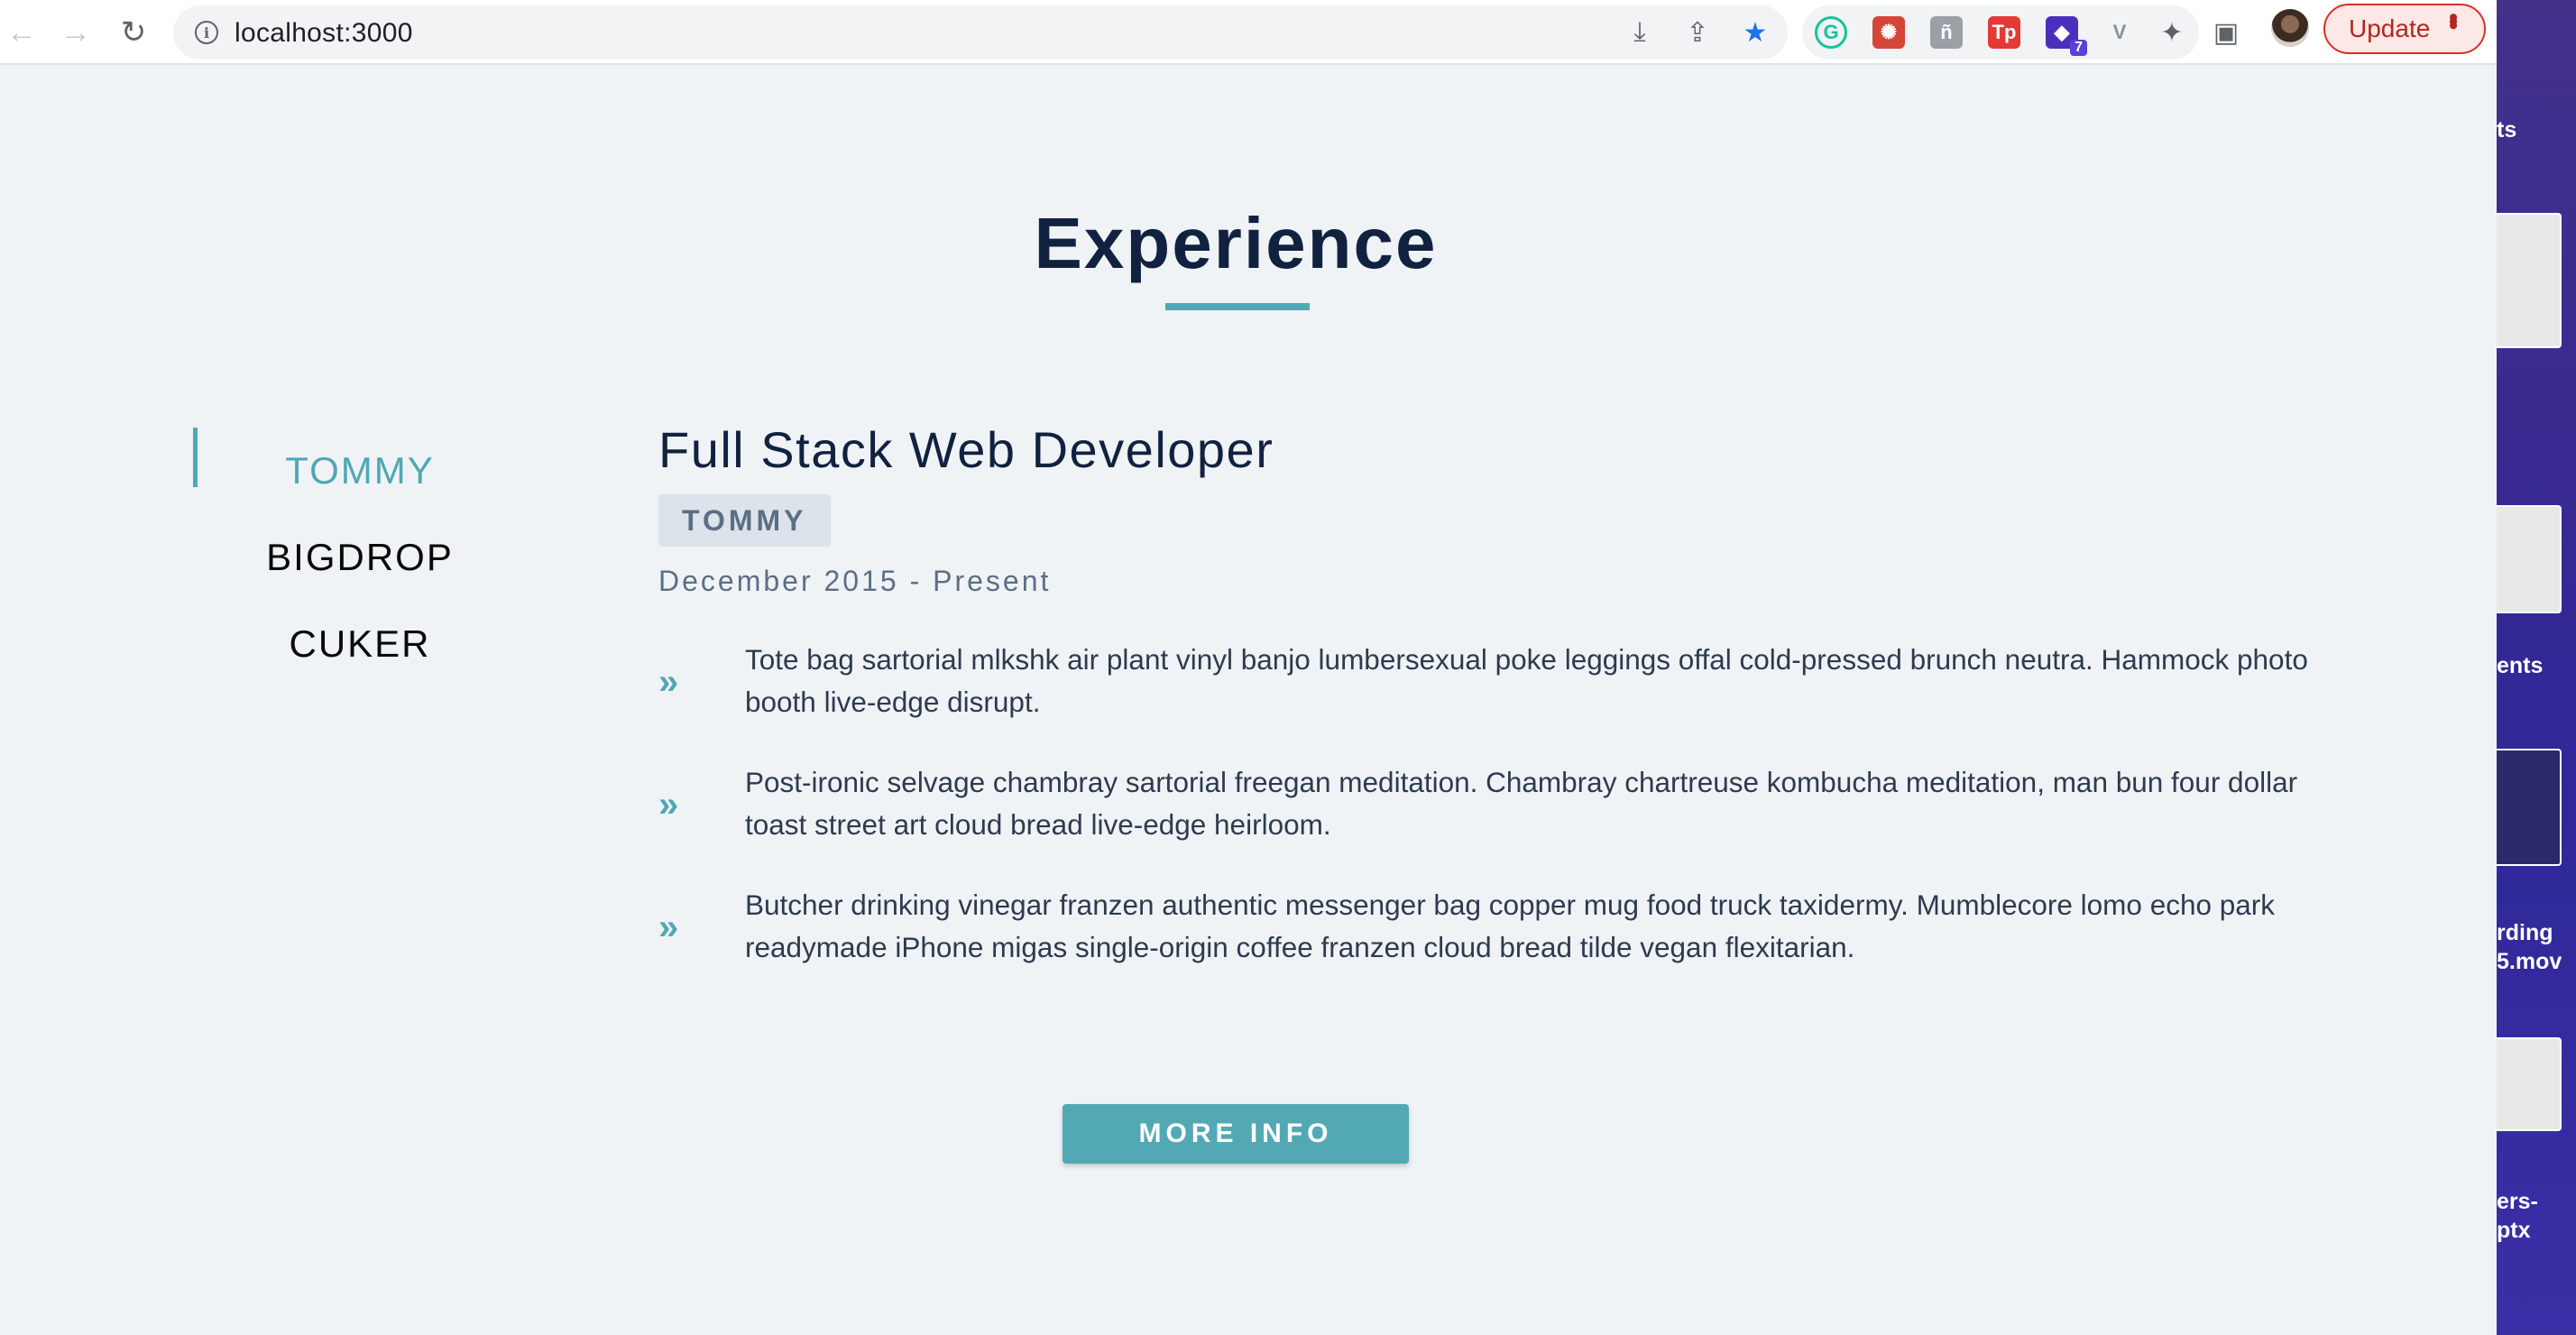 The width and height of the screenshot is (2576, 1335). I want to click on company-tab-cuker: CUKER, so click(360, 644).